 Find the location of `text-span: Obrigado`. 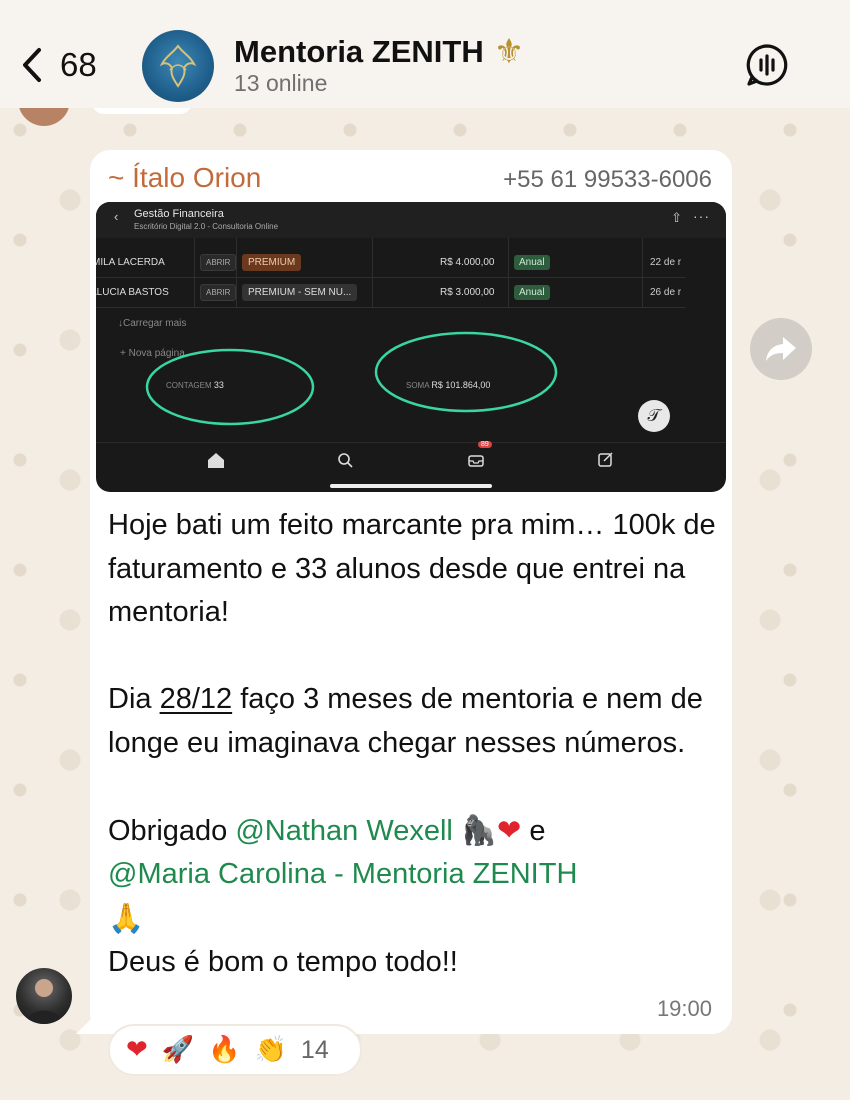

text-span: Obrigado is located at coordinates (172, 830).